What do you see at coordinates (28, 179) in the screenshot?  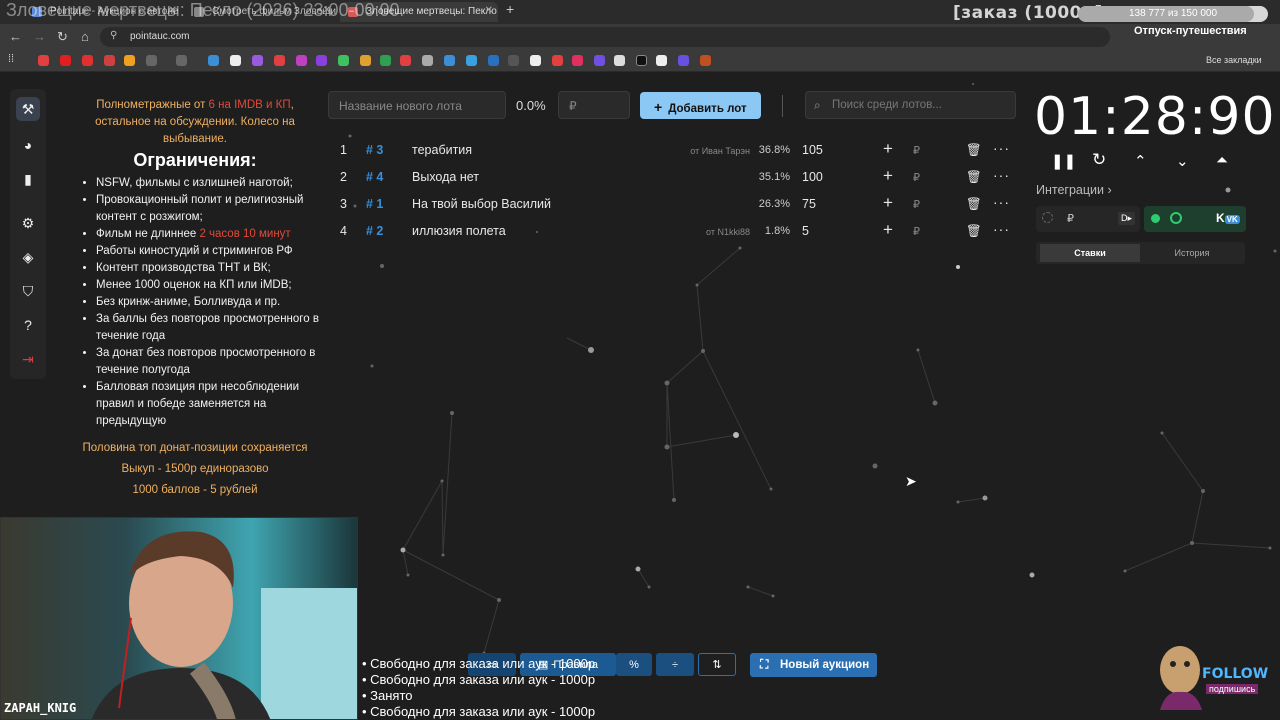 I see `stats-icon: ▮` at bounding box center [28, 179].